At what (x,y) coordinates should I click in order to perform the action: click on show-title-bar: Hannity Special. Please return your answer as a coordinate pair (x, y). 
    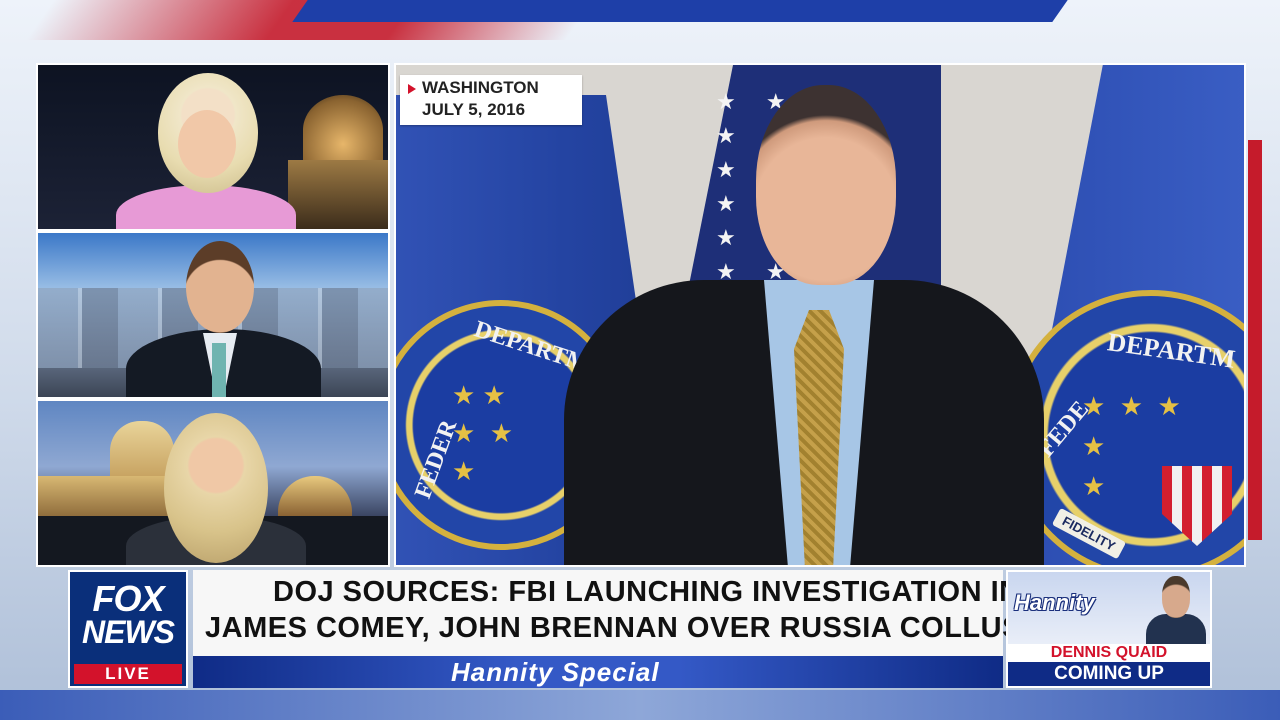
    Looking at the image, I should click on (598, 672).